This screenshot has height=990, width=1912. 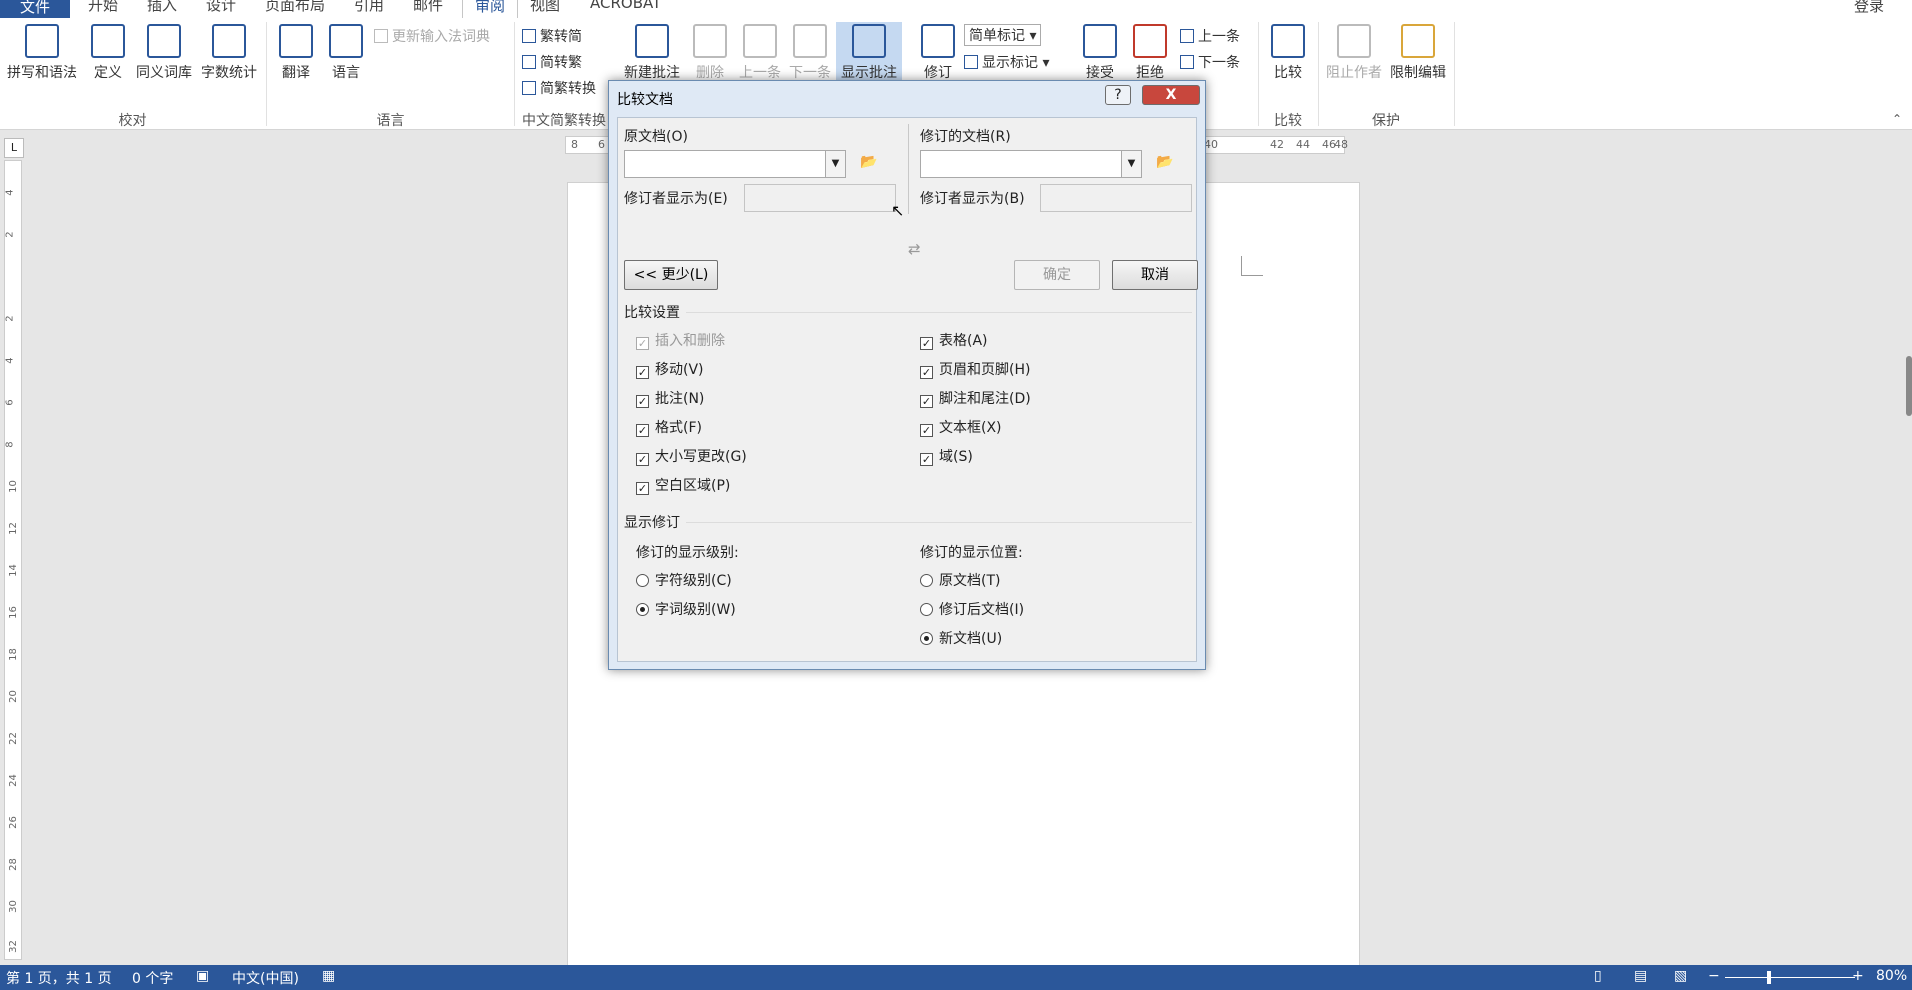 I want to click on tab-acrobat: ACROBAT, so click(x=625, y=6).